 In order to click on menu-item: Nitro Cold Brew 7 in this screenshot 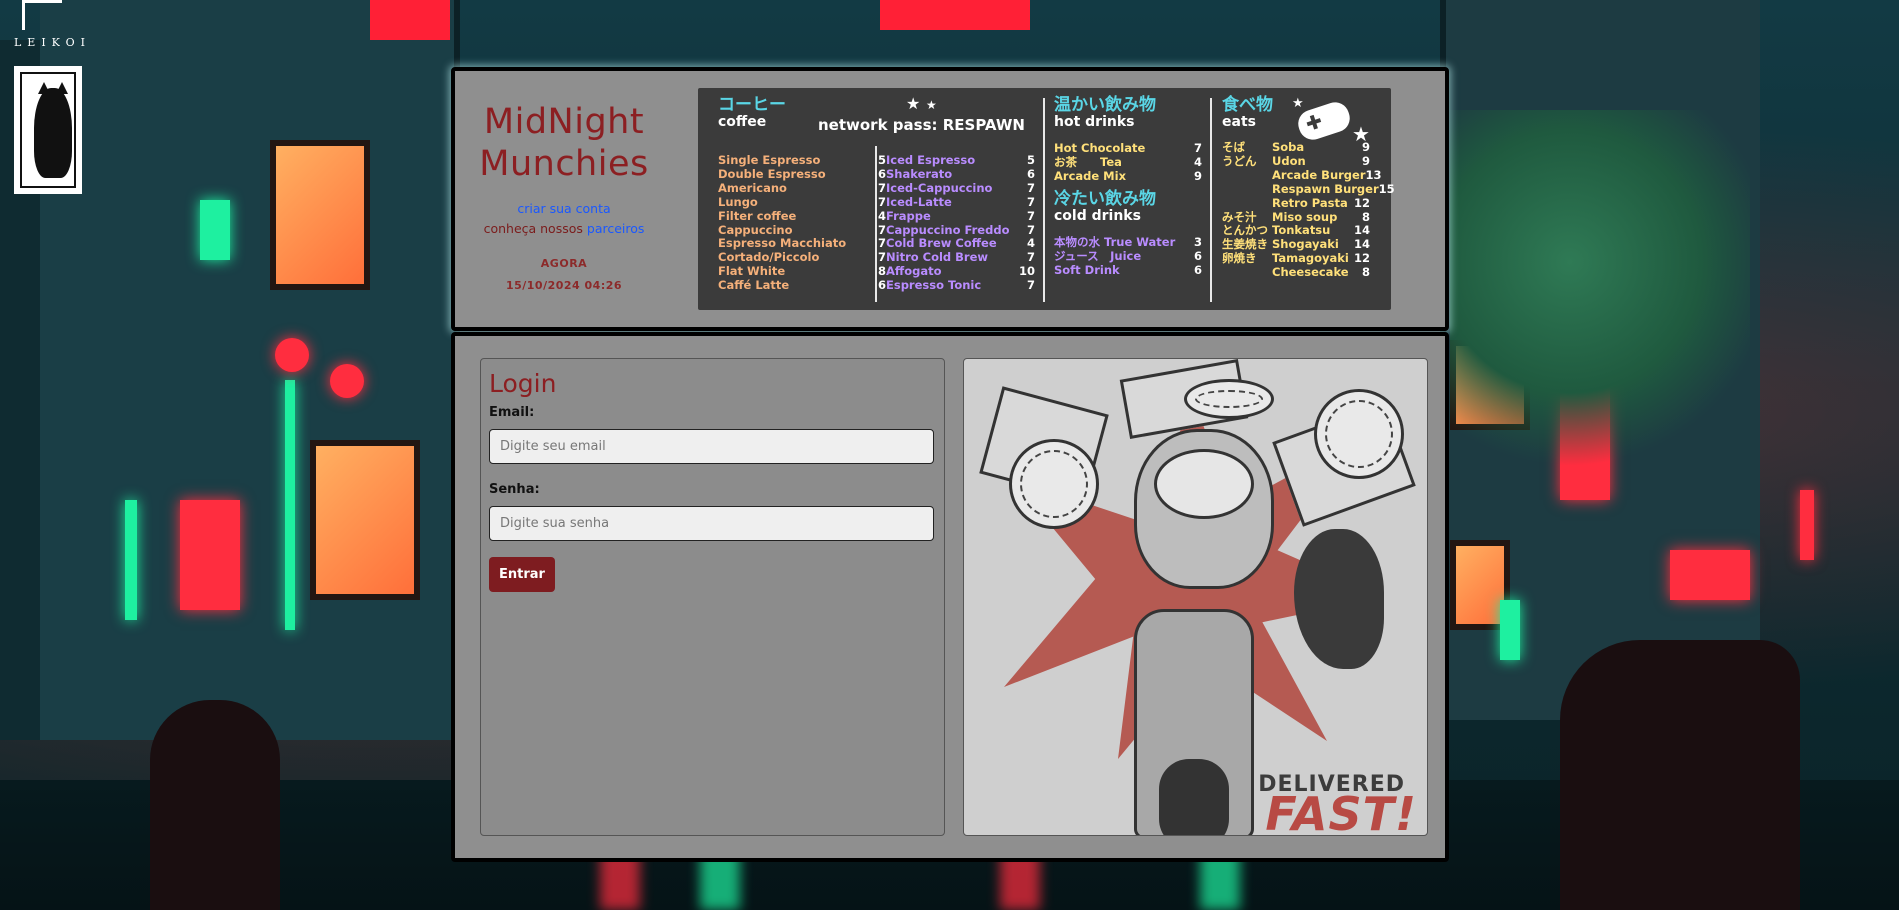, I will do `click(960, 257)`.